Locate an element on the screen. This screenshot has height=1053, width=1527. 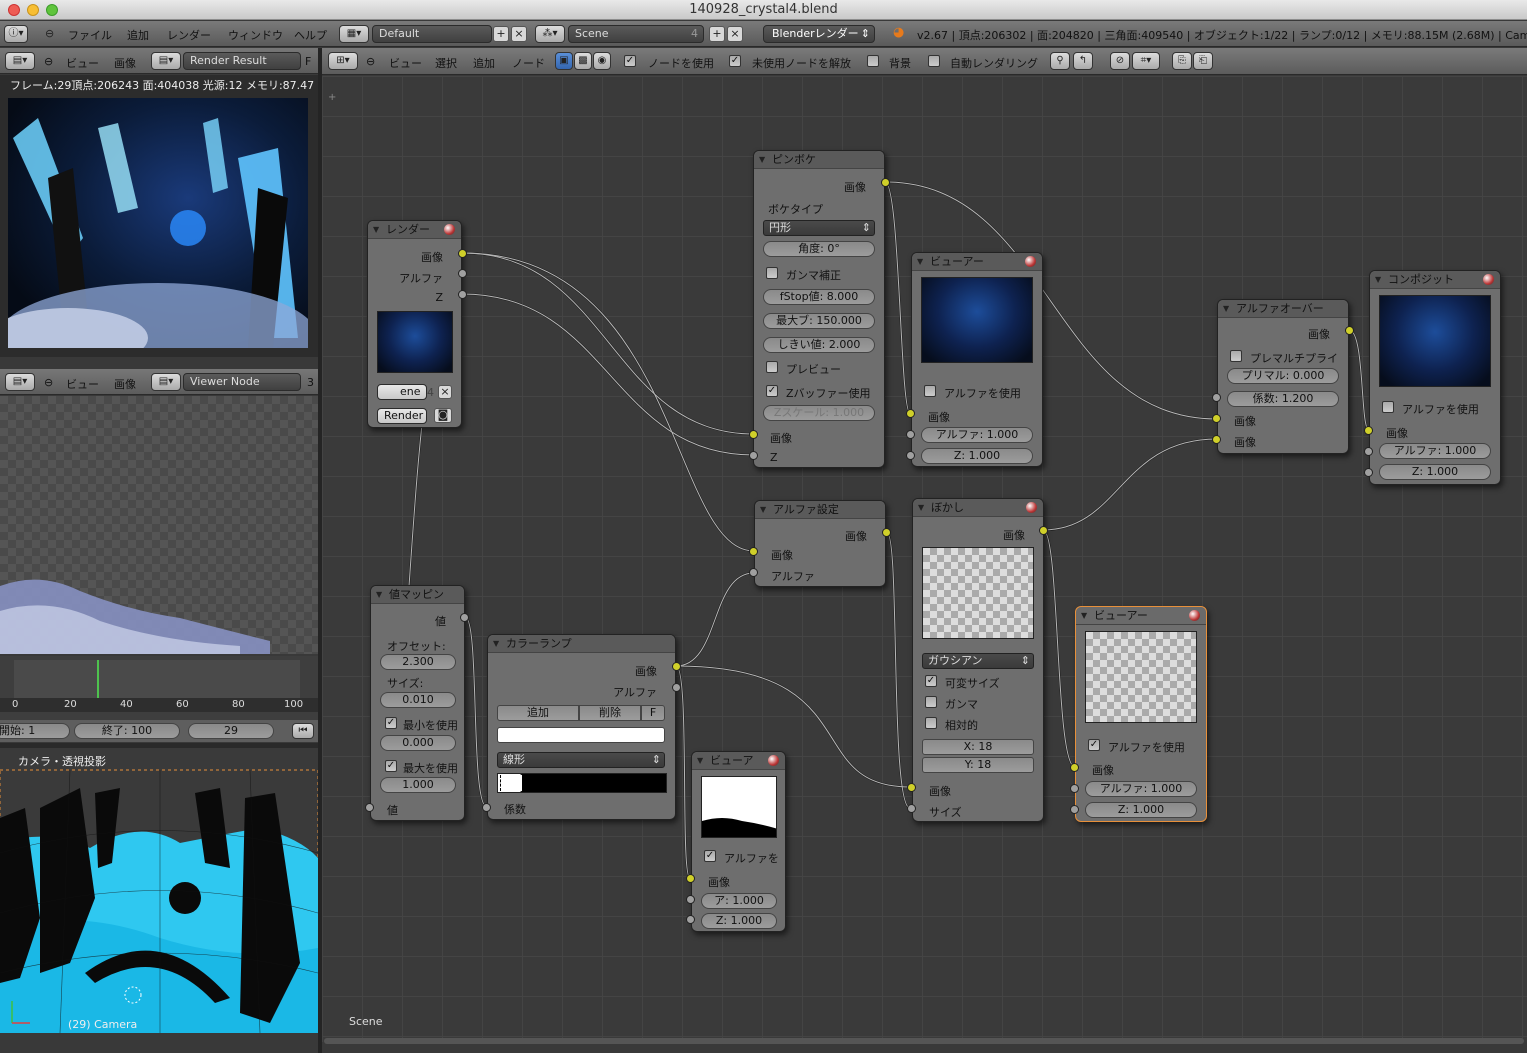
set-alpha-node: アルファ設定 画像 画像 アルファ is located at coordinates (820, 543).